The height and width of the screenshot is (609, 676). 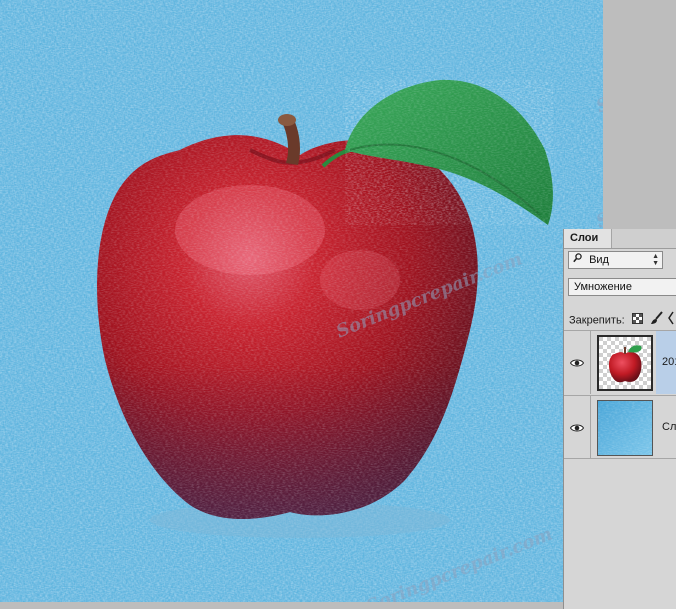 I want to click on layer-name: 2016, so click(x=669, y=362).